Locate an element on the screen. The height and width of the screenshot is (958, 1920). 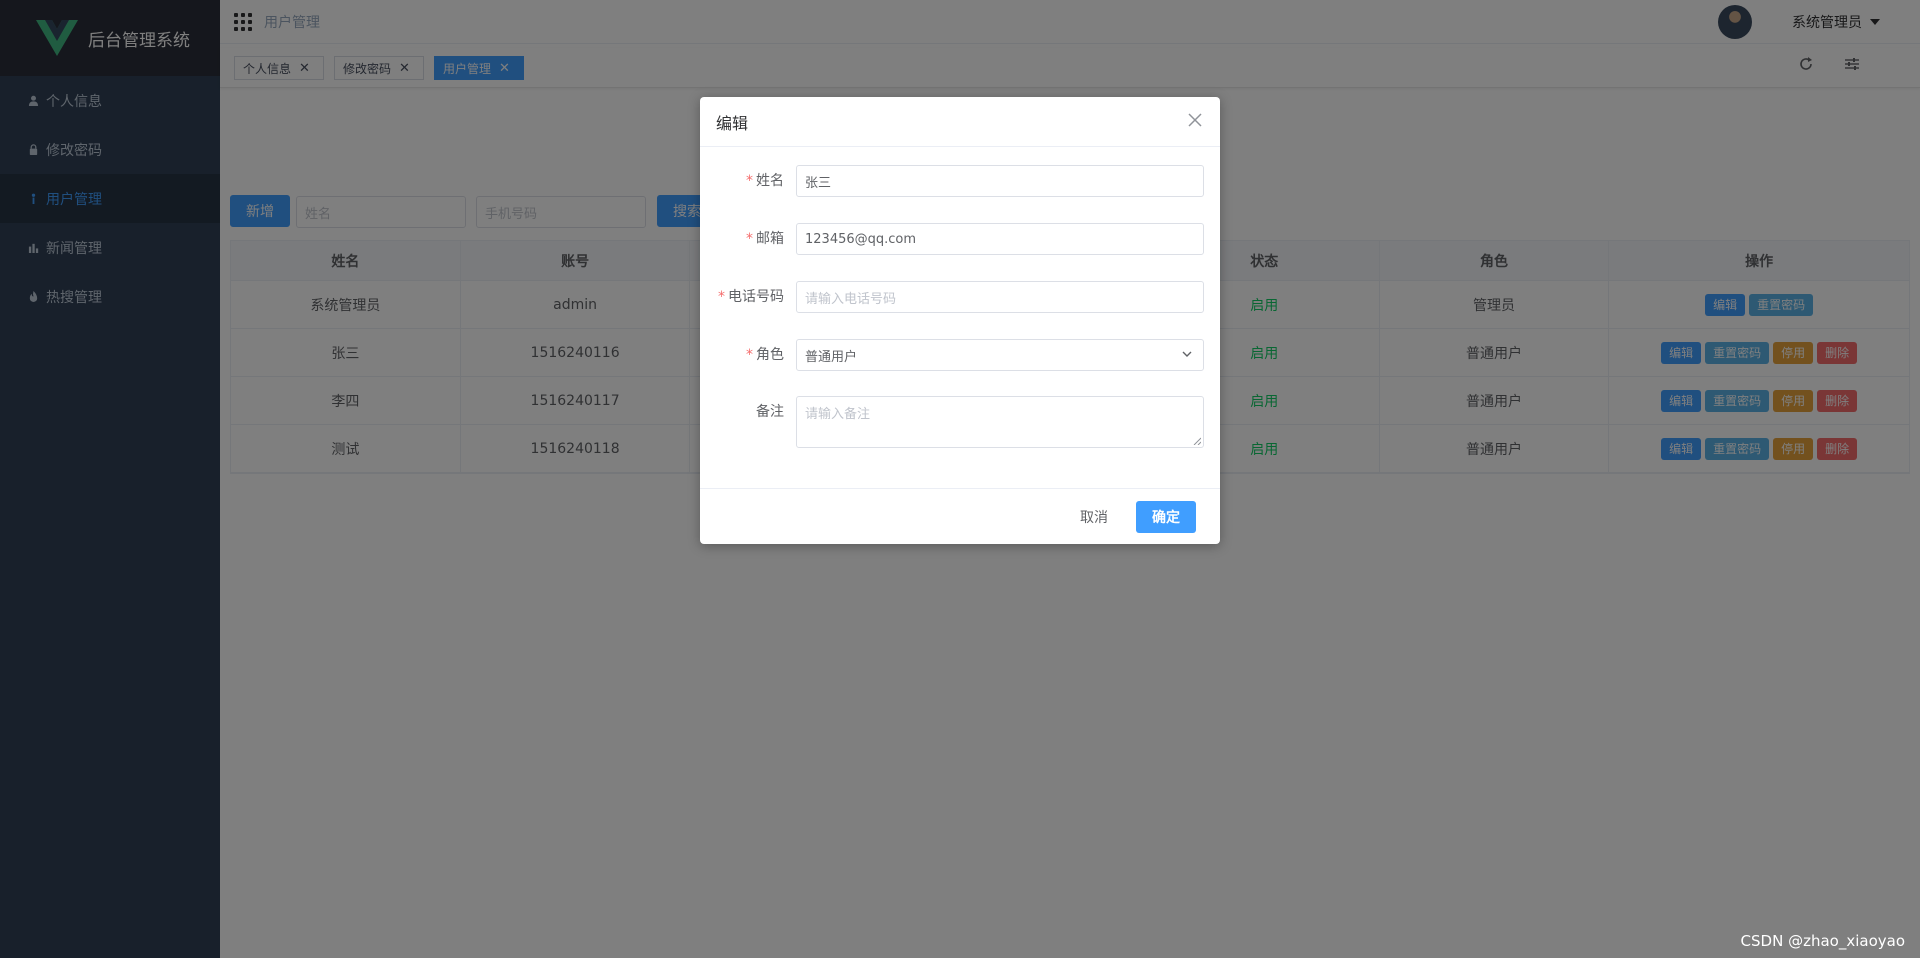
remark-placeholder: 请输入备注 is located at coordinates (838, 414).